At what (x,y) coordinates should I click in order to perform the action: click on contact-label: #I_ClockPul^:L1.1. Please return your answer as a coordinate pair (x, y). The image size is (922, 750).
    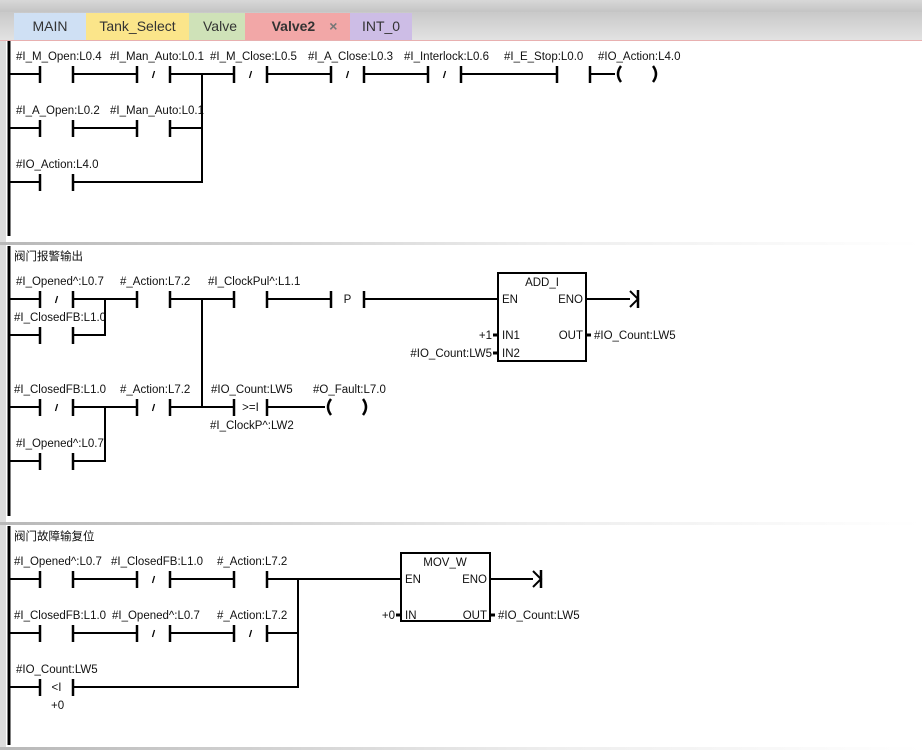
    Looking at the image, I should click on (254, 282).